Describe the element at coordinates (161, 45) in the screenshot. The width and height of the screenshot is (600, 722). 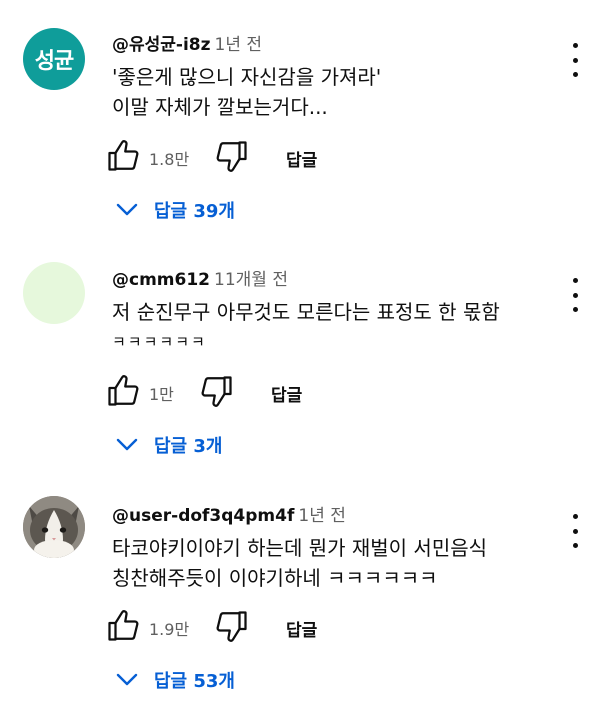
I see `author-name: @유성균-i8z` at that location.